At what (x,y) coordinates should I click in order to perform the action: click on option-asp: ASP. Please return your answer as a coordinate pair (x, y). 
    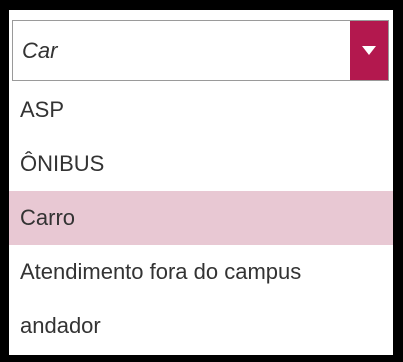
    Looking at the image, I should click on (201, 110).